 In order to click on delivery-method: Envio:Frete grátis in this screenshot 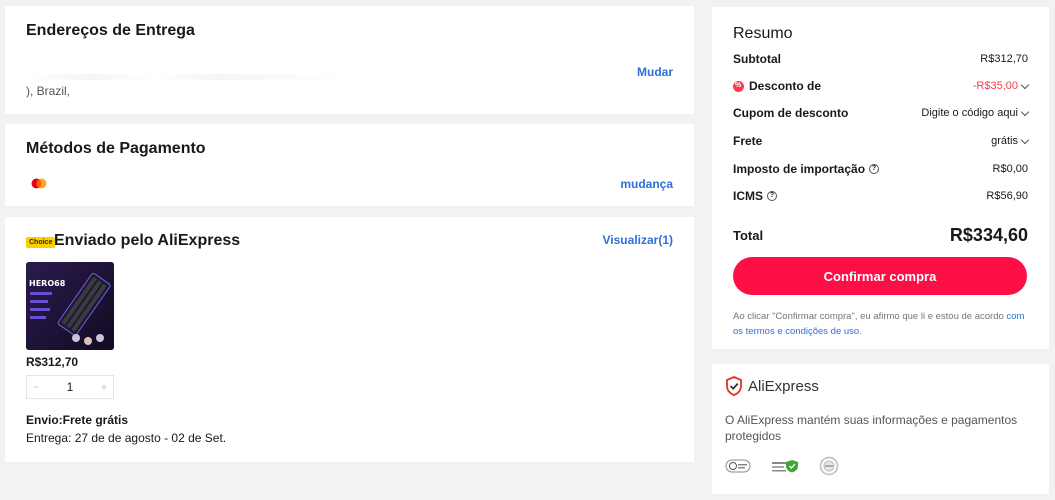, I will do `click(77, 420)`.